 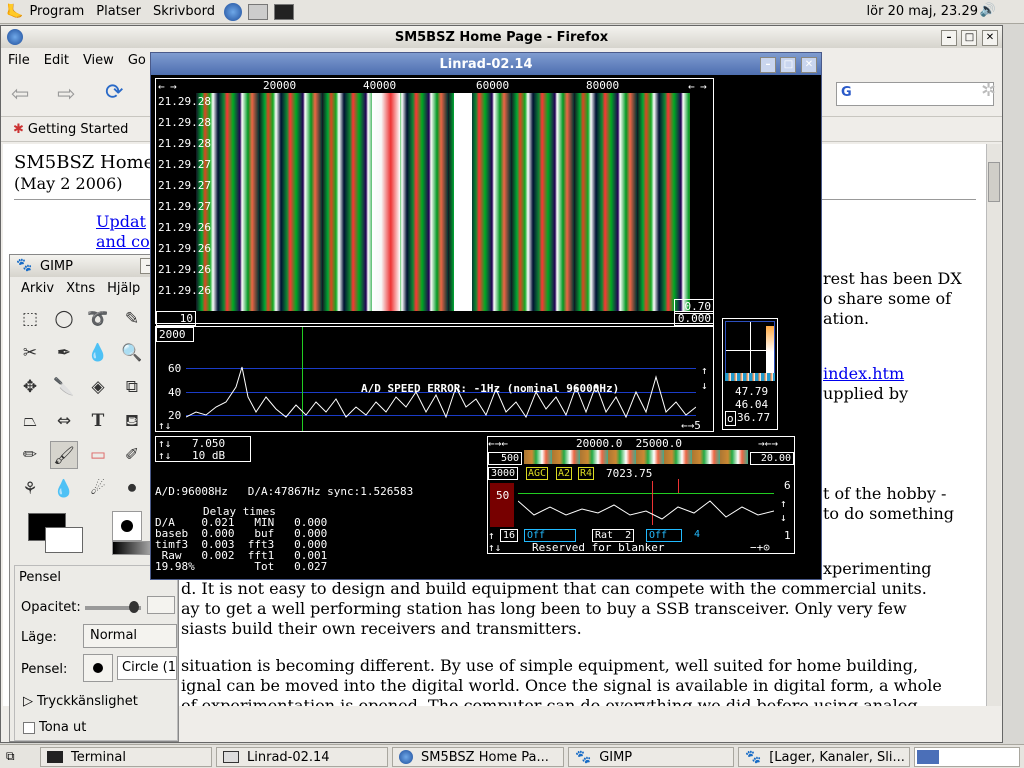 What do you see at coordinates (967, 757) in the screenshot?
I see `workspace-switcher` at bounding box center [967, 757].